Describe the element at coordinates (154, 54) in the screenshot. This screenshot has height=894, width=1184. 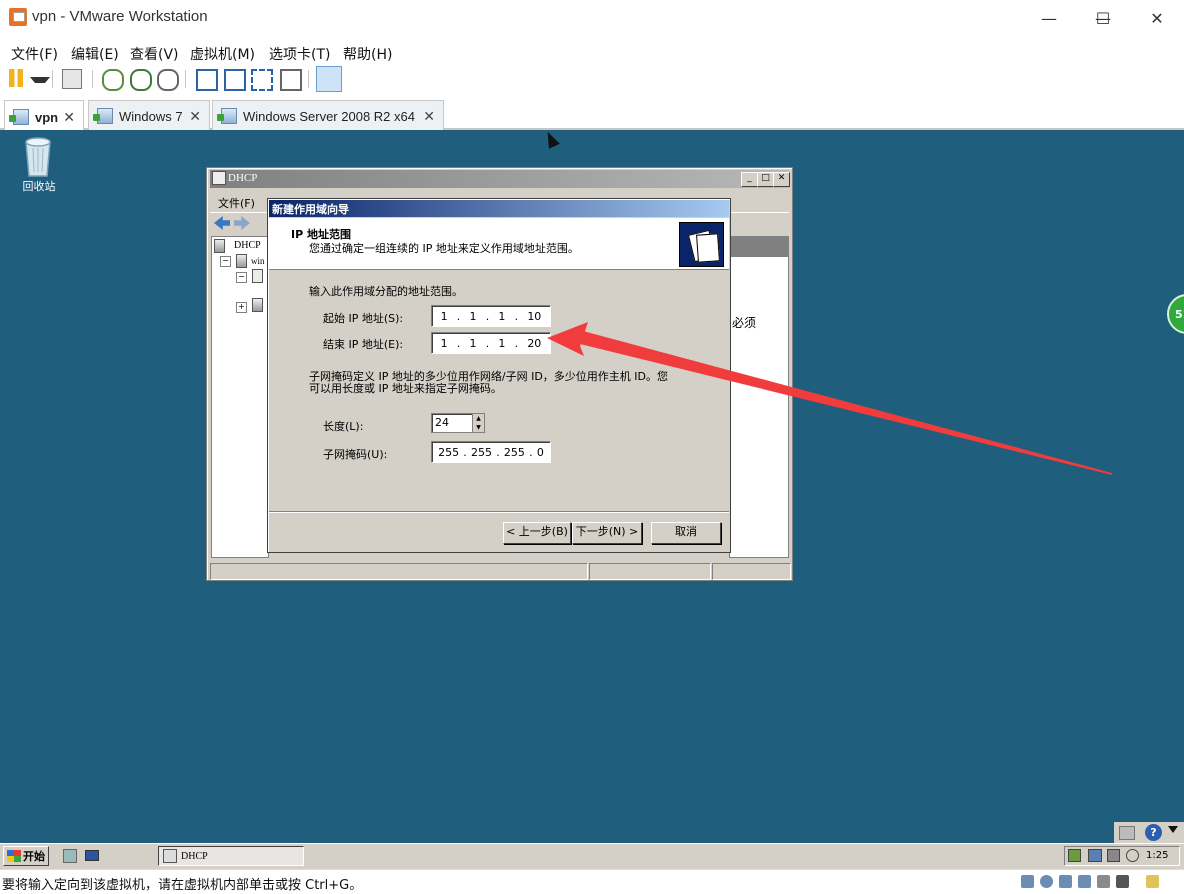
I see `menu-view: 查看(V)` at that location.